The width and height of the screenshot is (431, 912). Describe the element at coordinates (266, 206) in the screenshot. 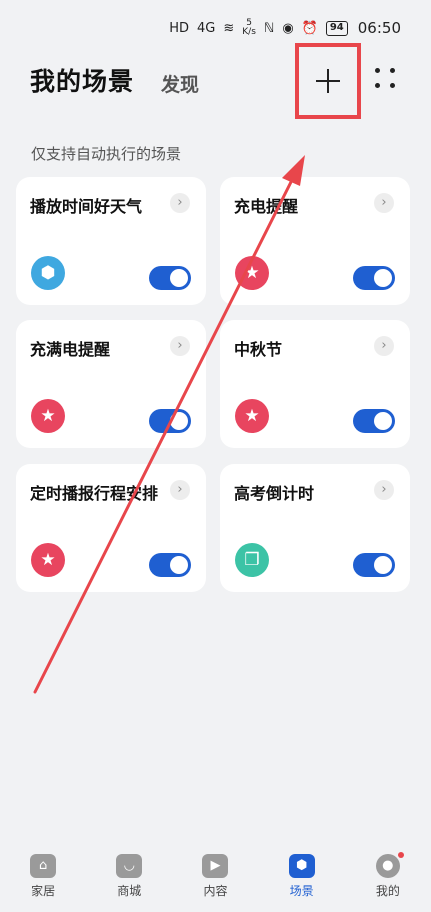

I see `scene-title: 充电提醒` at that location.